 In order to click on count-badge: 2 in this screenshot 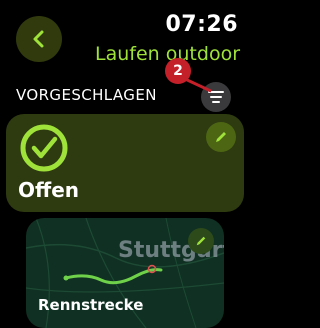, I will do `click(178, 71)`.